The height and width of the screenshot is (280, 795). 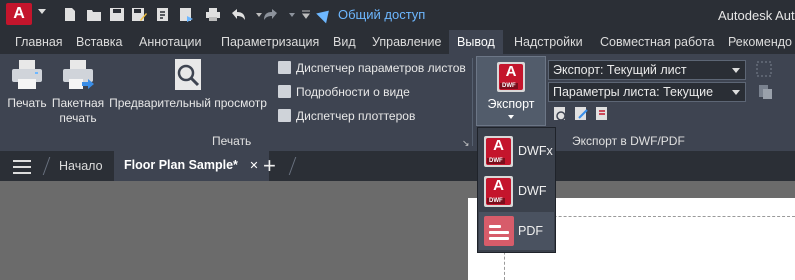 I want to click on tab-view: Вид, so click(x=344, y=42).